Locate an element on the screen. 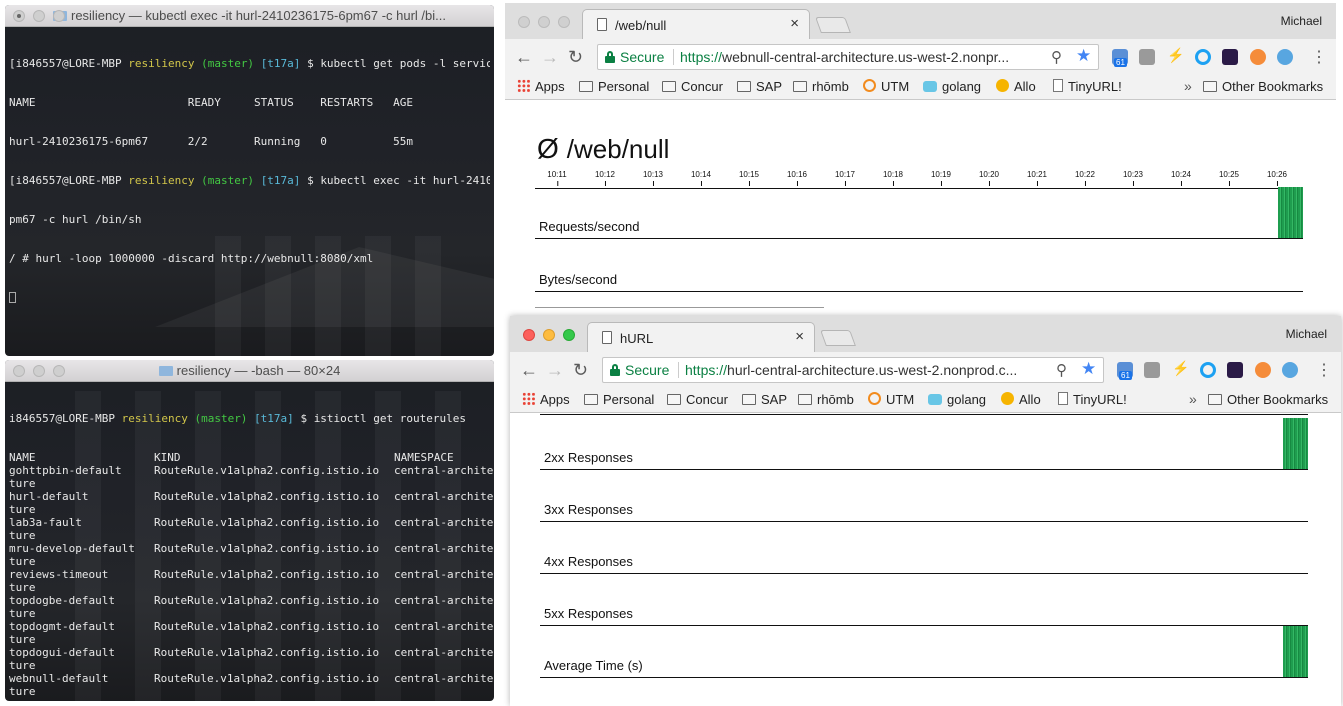 This screenshot has height=706, width=1343. metric-4xx-responses: 4xx Responses is located at coordinates (924, 548).